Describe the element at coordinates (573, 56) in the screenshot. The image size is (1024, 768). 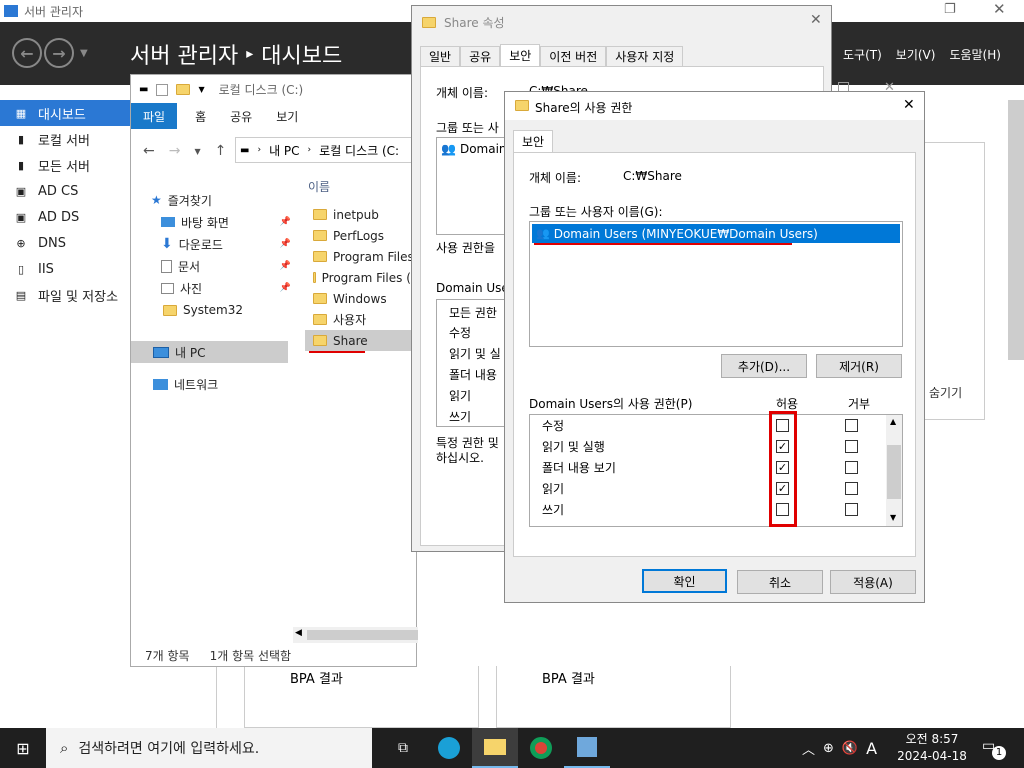
I see `tab-previous-versions: 이전 버전` at that location.